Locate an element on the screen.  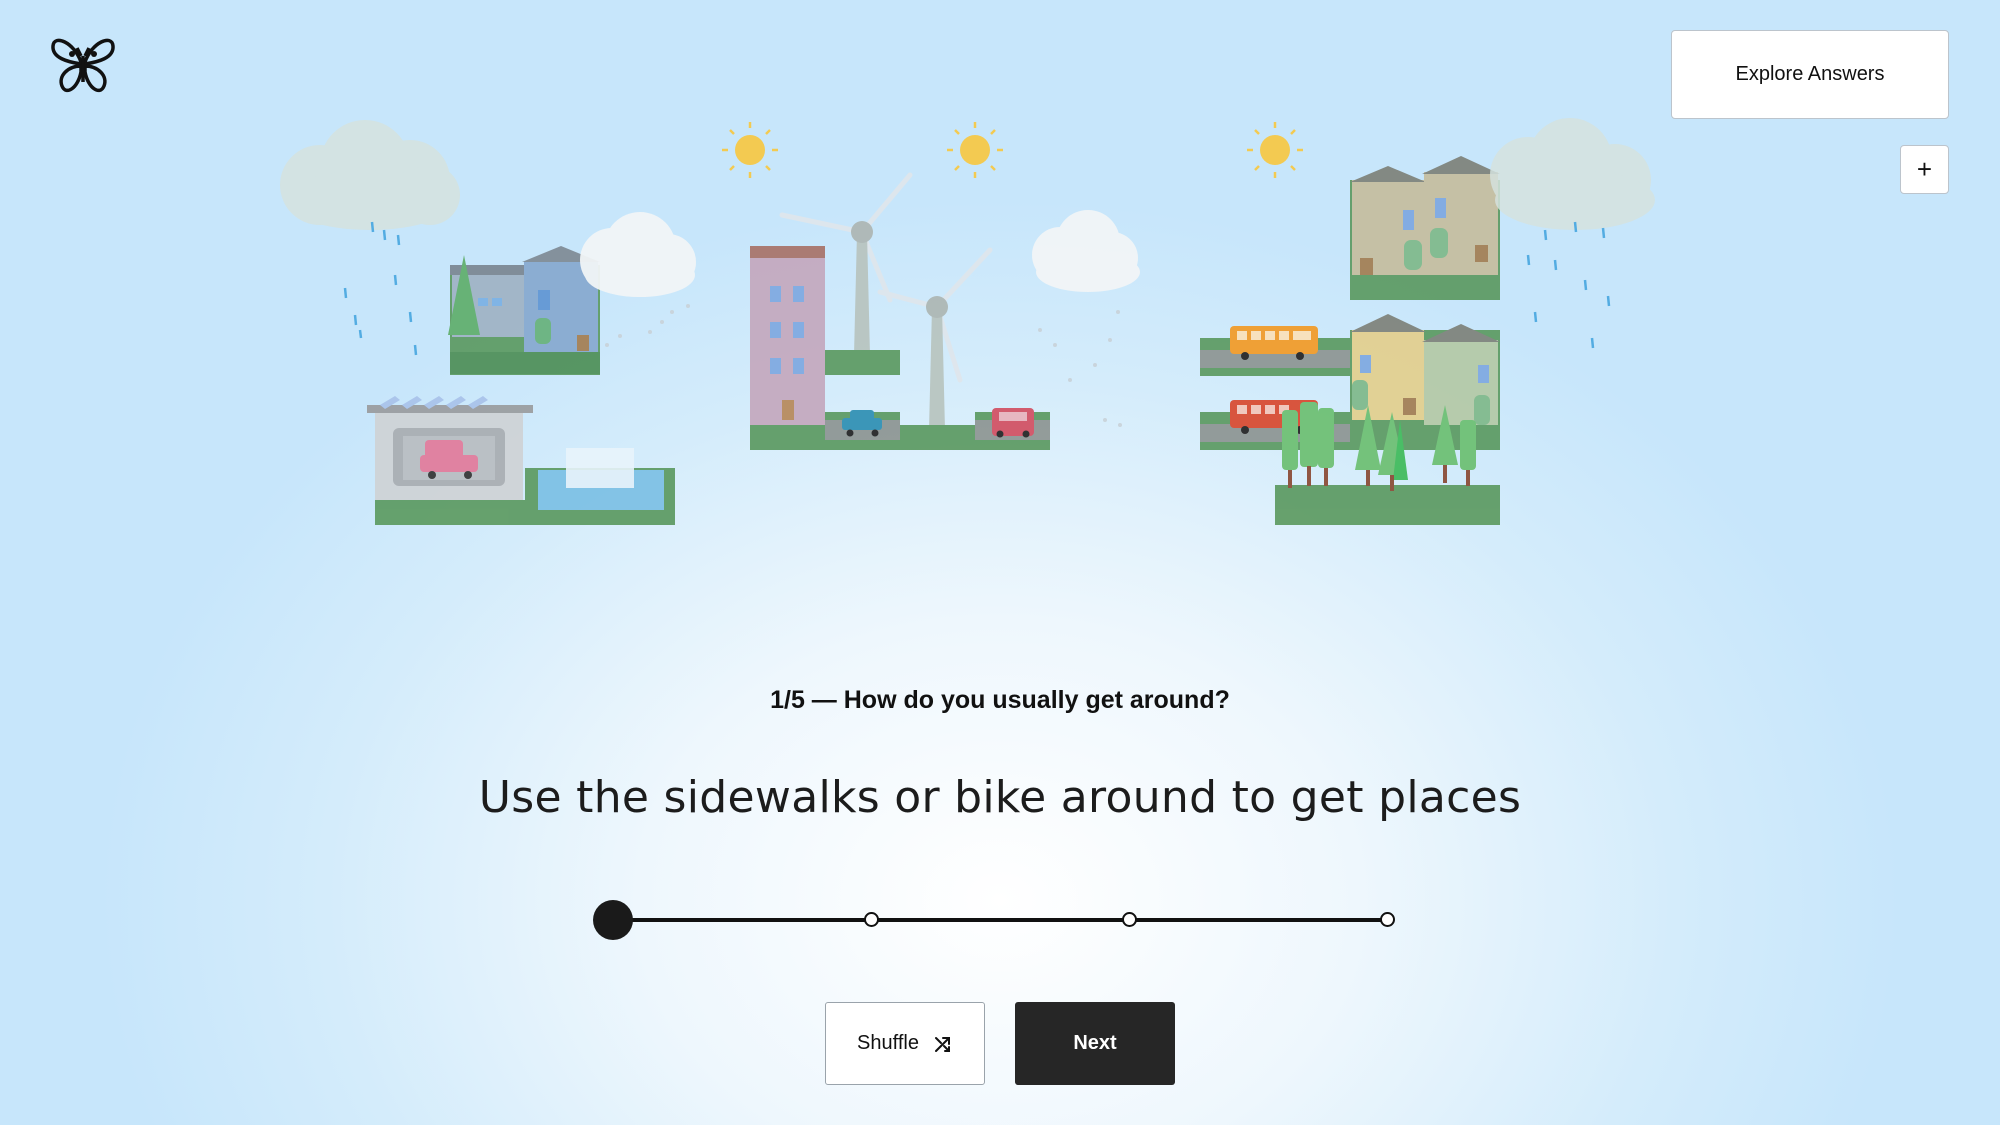
answer-slider is located at coordinates (1000, 920).